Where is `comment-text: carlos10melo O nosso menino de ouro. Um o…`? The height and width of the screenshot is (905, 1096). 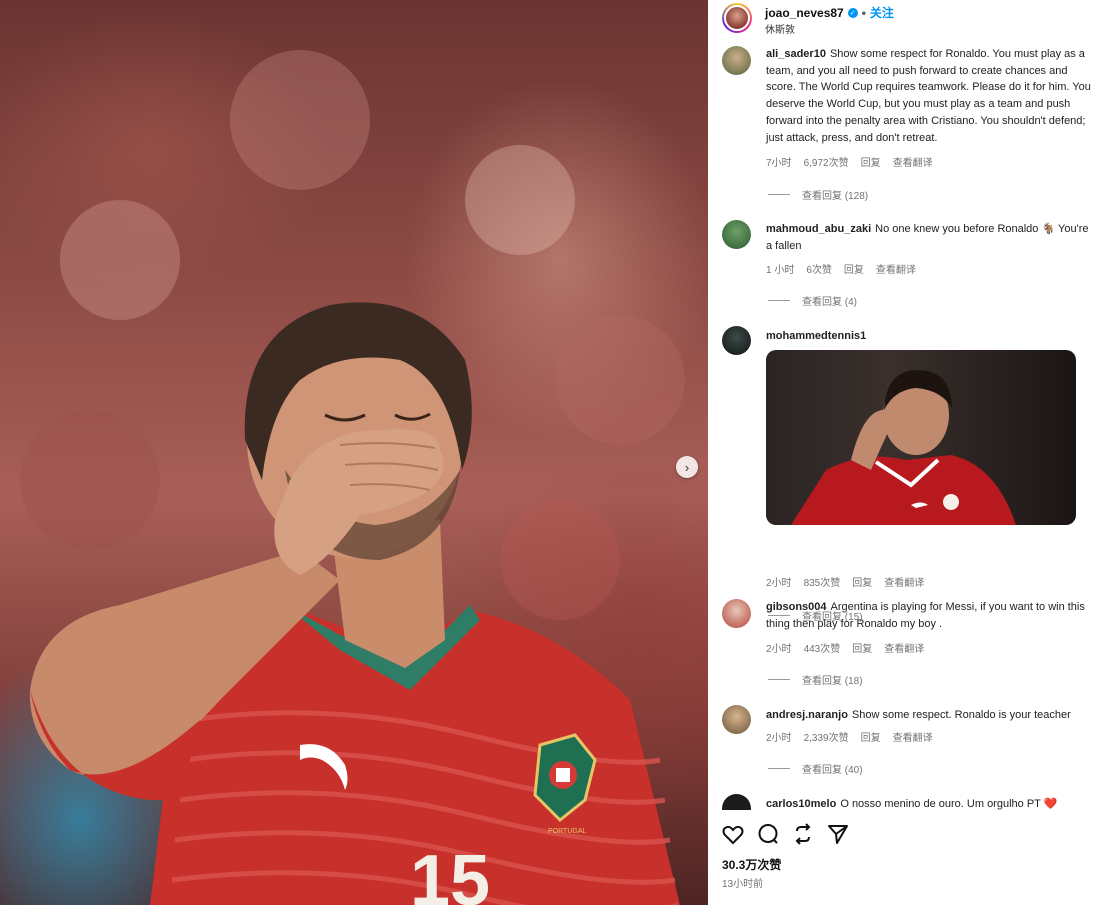 comment-text: carlos10melo O nosso menino de ouro. Um o… is located at coordinates (931, 803).